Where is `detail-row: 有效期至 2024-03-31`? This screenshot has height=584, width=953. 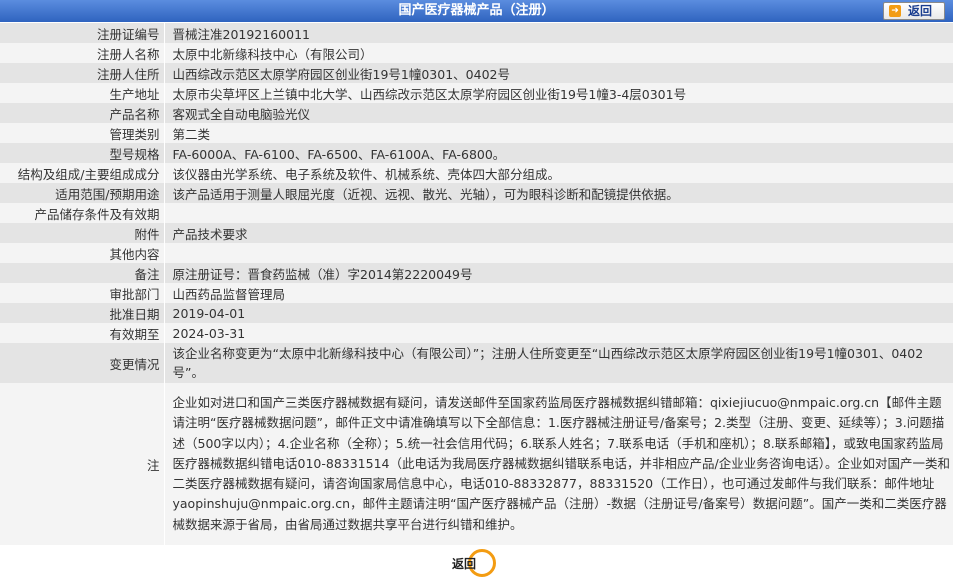
detail-row: 有效期至 2024-03-31 is located at coordinates (476, 333).